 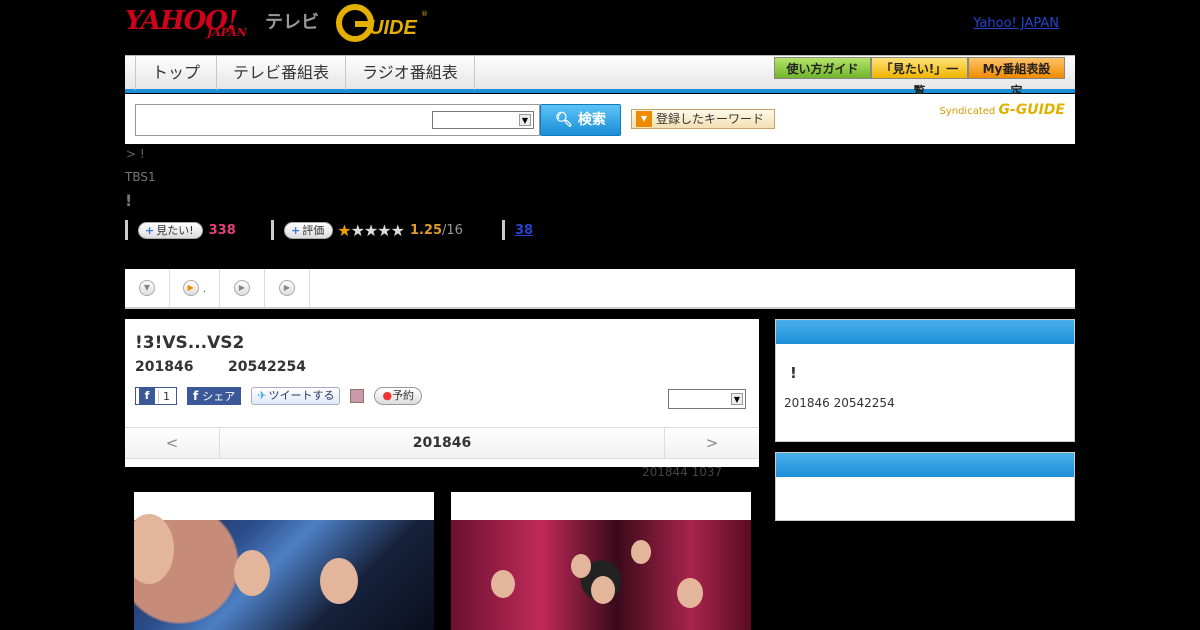 What do you see at coordinates (164, 367) in the screenshot?
I see `episode-date: 201846` at bounding box center [164, 367].